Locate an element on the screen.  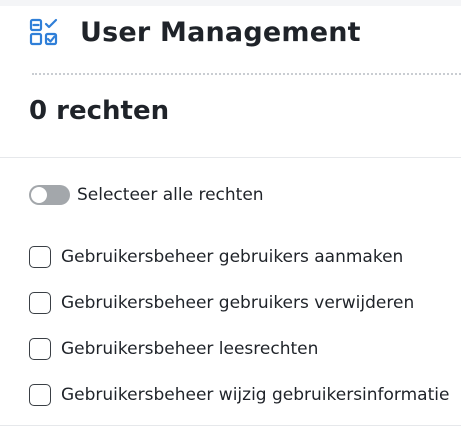
page-title: User Management is located at coordinates (220, 32).